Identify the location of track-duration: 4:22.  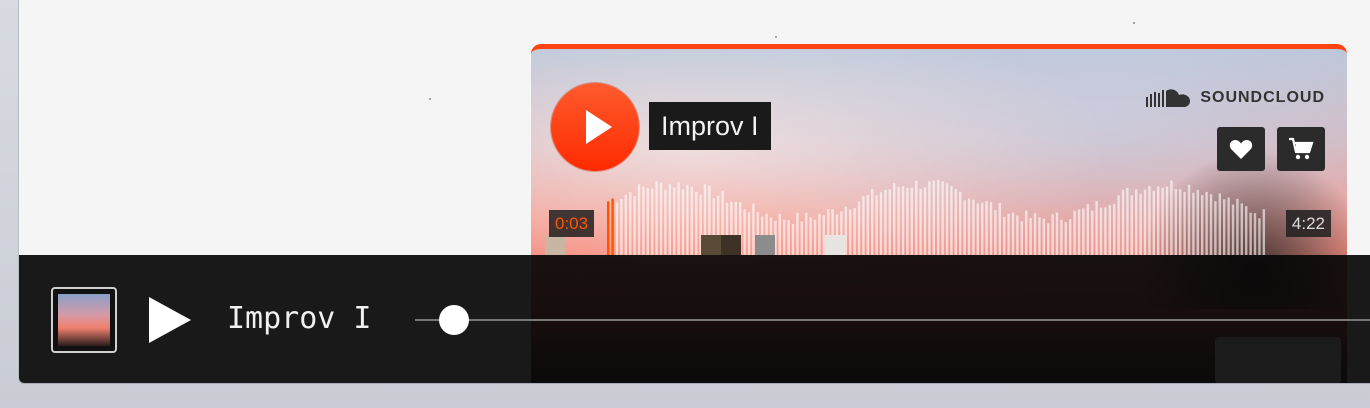
(1308, 223).